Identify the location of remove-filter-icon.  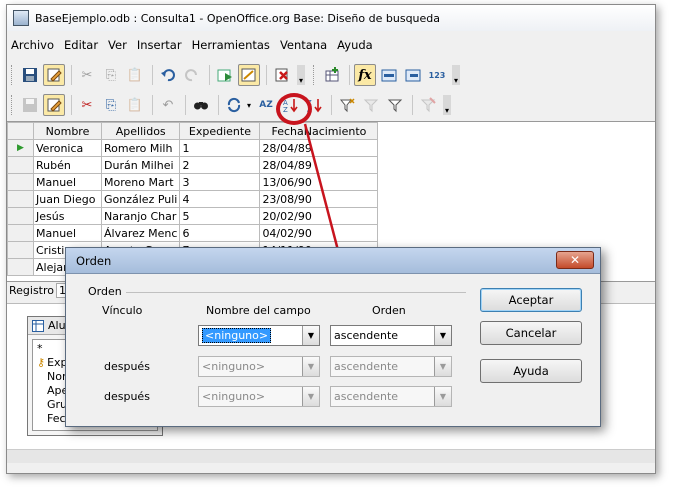
(428, 105).